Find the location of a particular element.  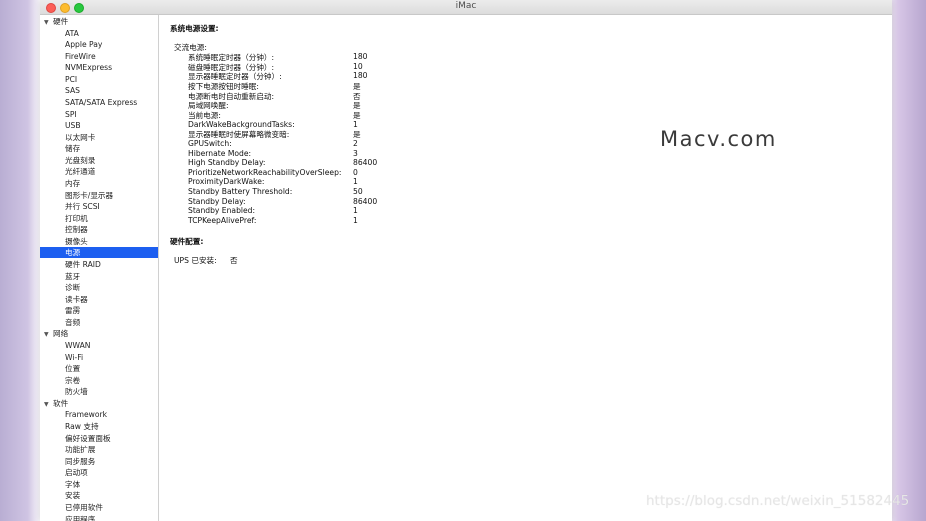

sidebar-item: 应用程序 is located at coordinates (99, 517).